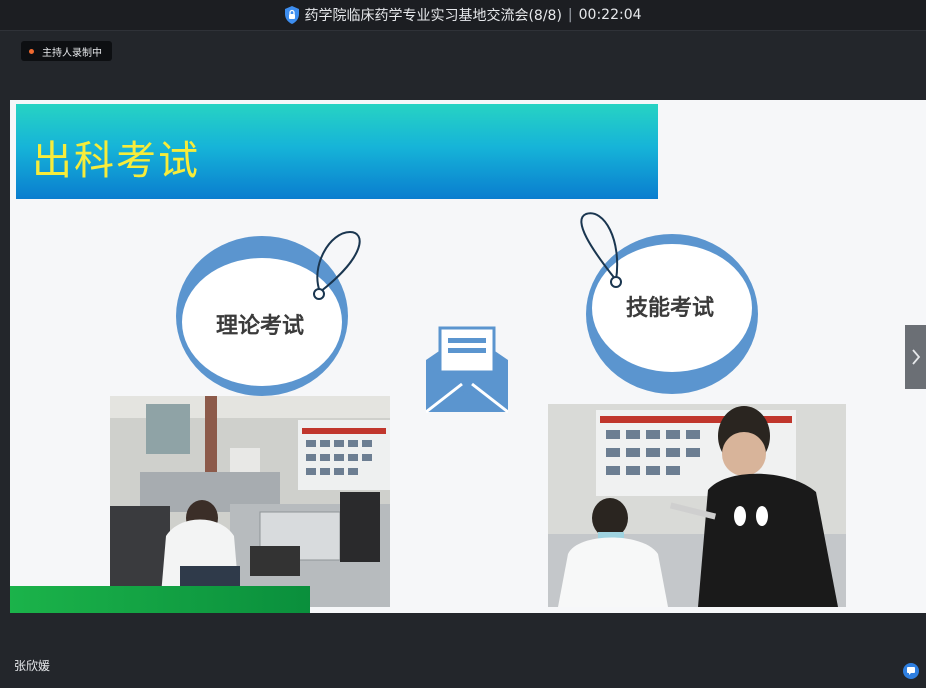  What do you see at coordinates (467, 370) in the screenshot?
I see `envelope-icon` at bounding box center [467, 370].